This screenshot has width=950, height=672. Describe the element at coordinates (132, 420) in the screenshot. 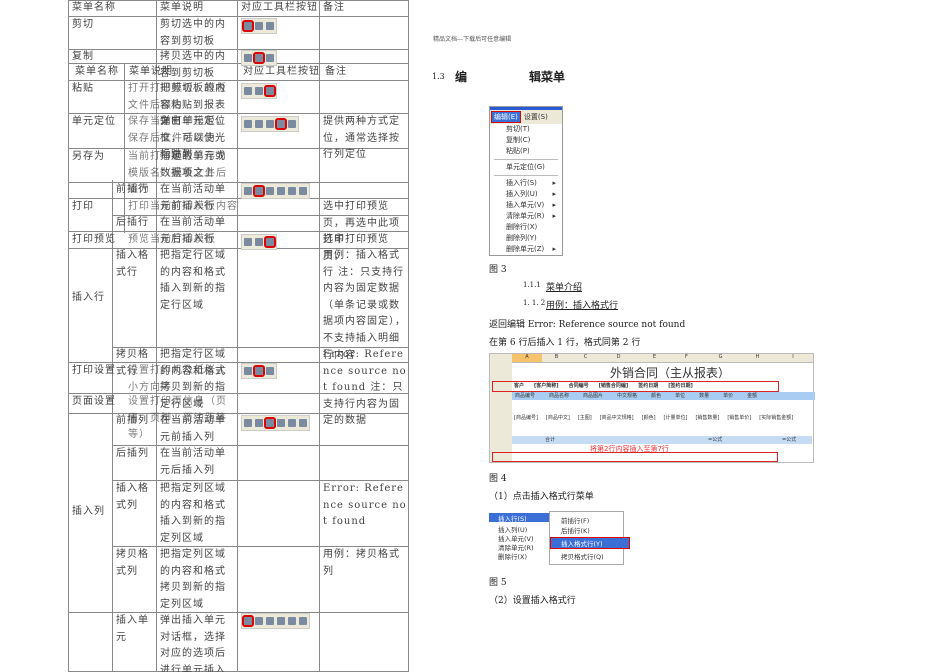

I see `menu-name: 前插列` at that location.